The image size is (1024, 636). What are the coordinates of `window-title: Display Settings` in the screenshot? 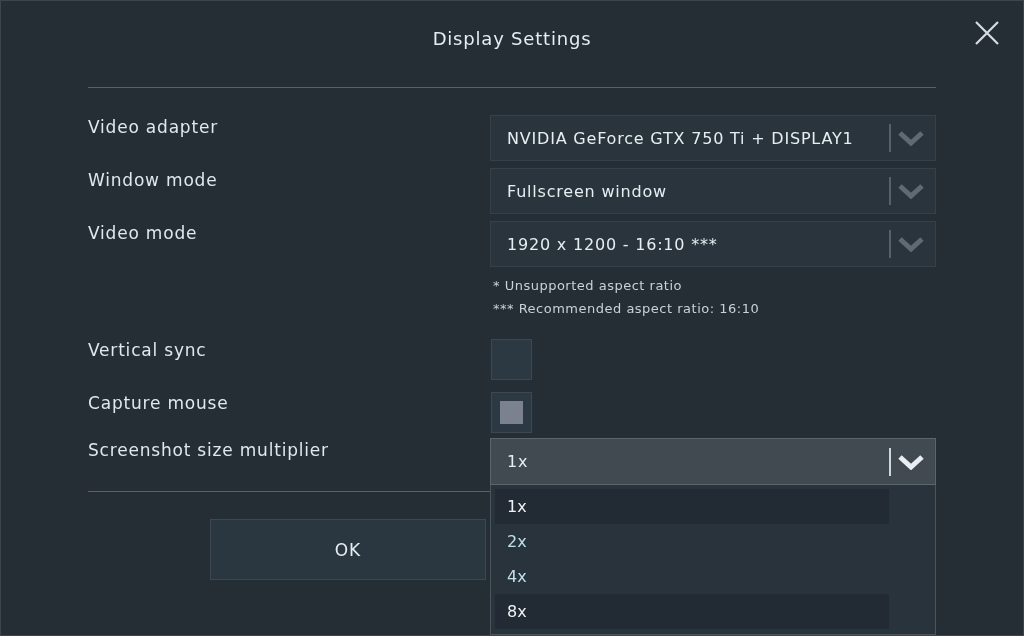 It's located at (512, 38).